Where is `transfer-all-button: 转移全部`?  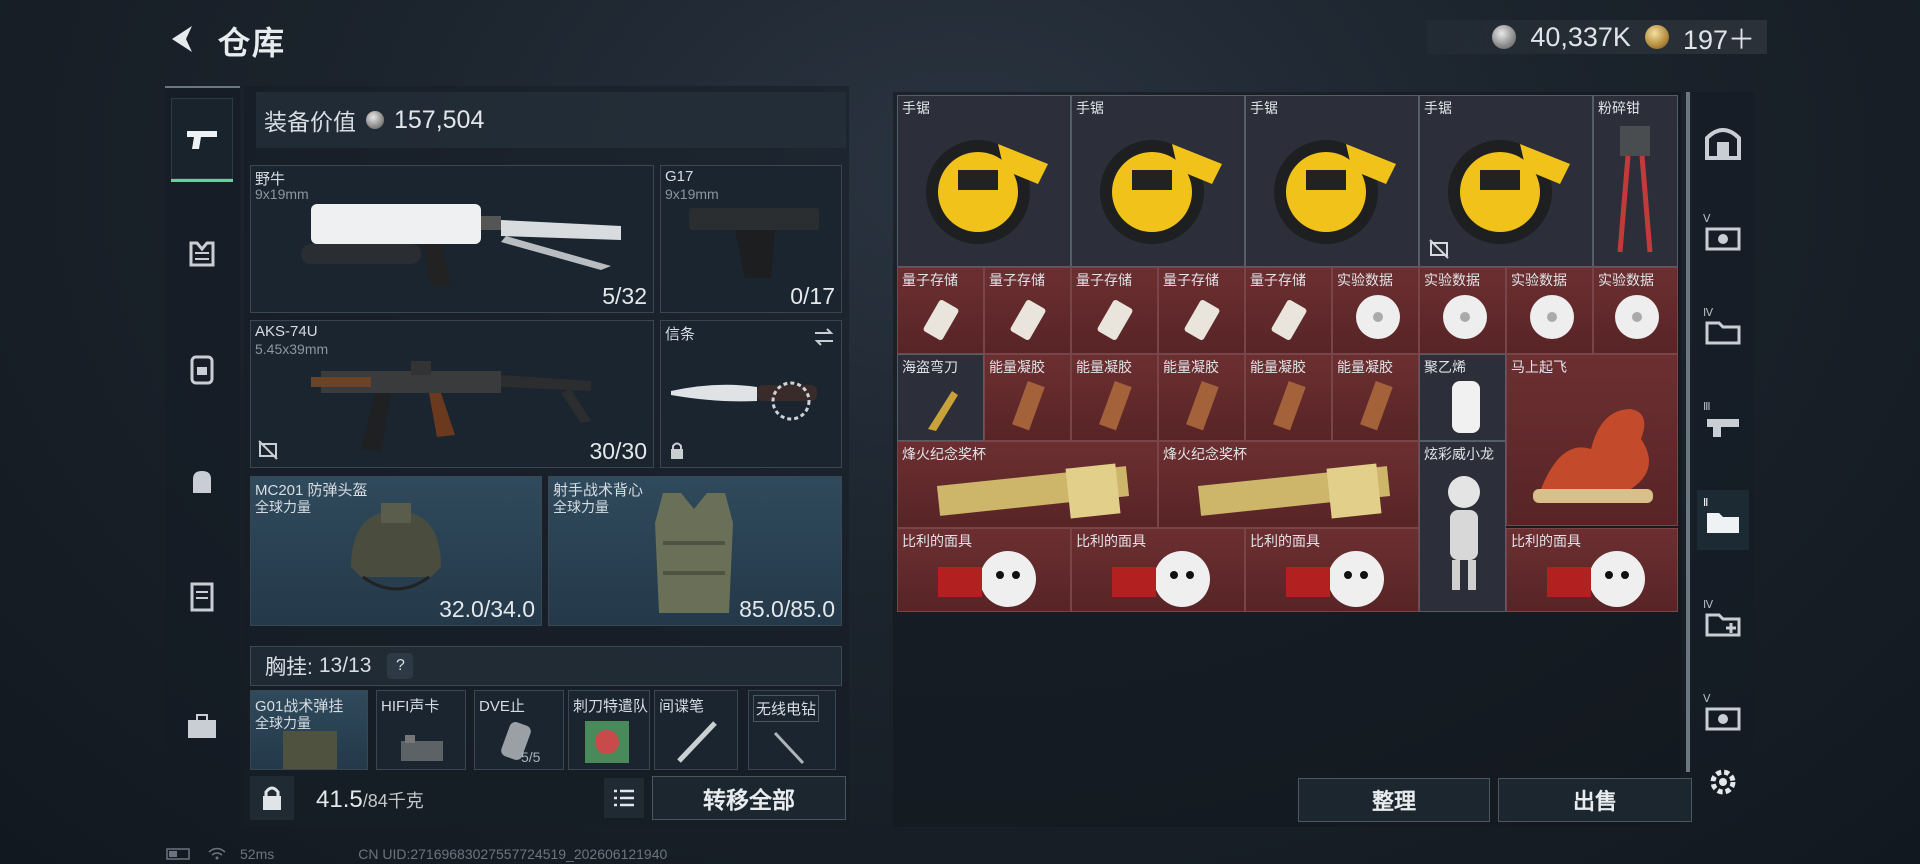
transfer-all-button: 转移全部 is located at coordinates (749, 798).